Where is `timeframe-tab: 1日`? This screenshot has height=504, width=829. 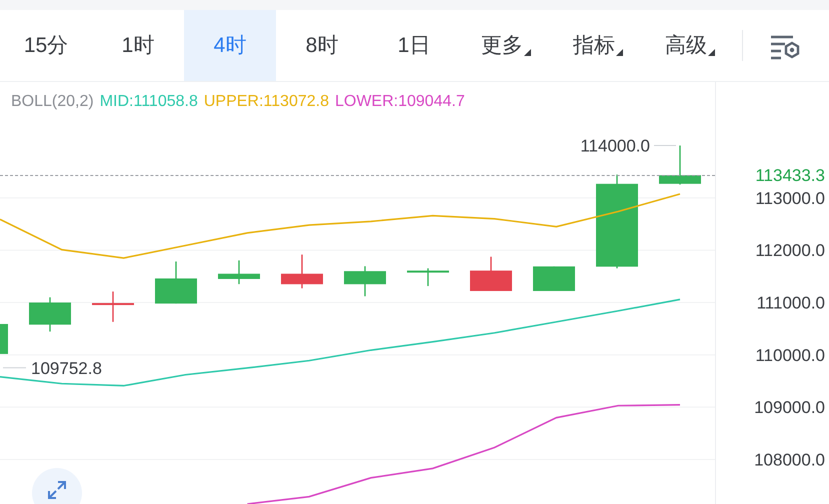
timeframe-tab: 1日 is located at coordinates (414, 45).